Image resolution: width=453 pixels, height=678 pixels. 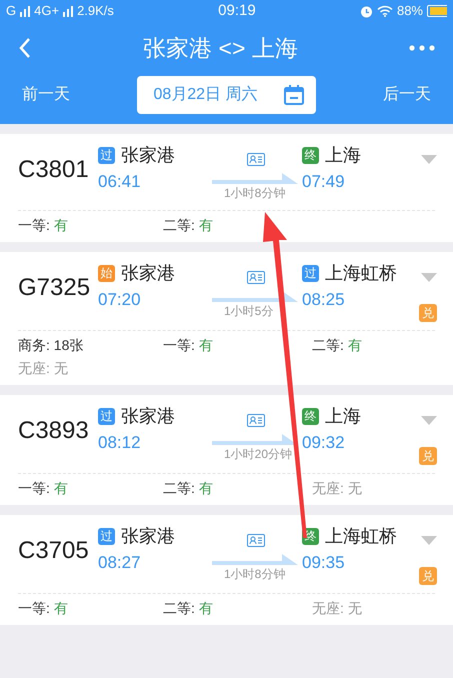 I want to click on time-text: 08:12, so click(x=119, y=442).